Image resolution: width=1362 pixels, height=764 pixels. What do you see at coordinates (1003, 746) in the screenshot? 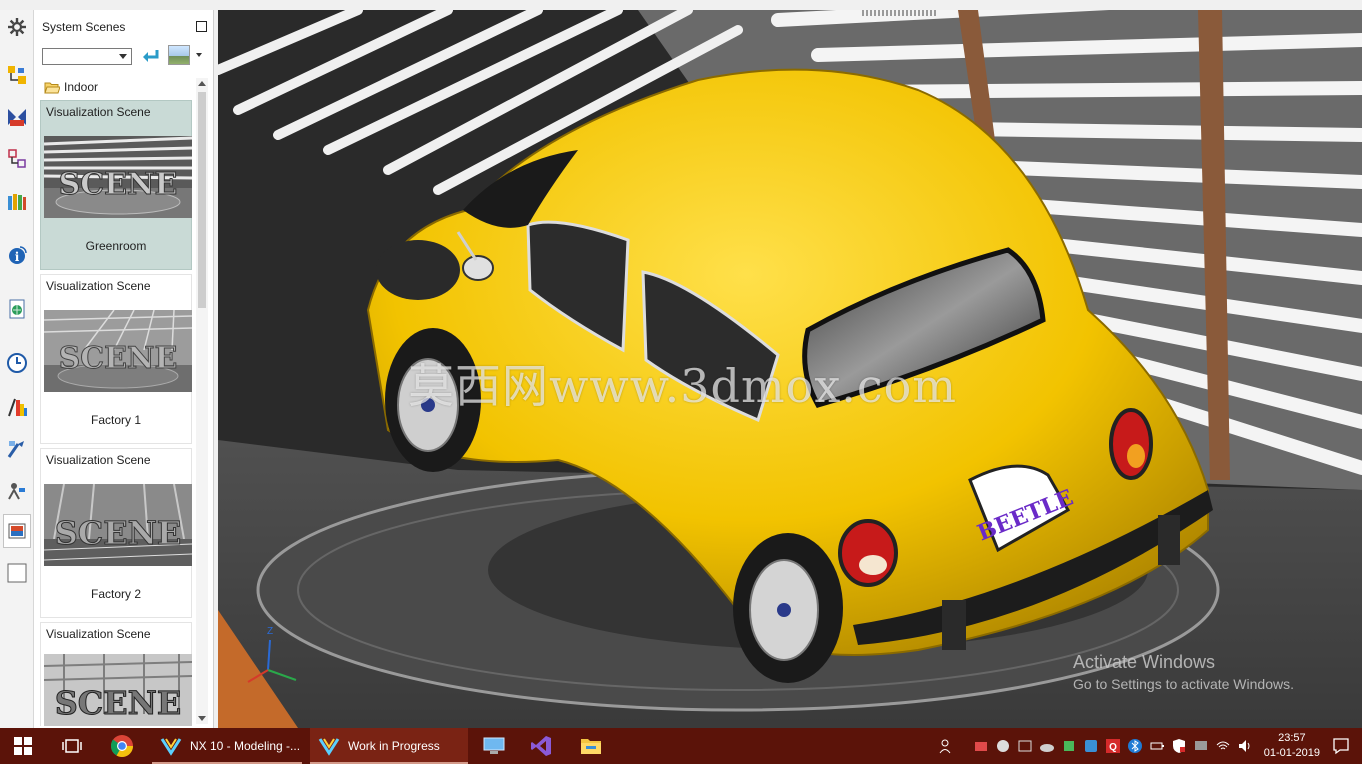
I see `sync-icon` at bounding box center [1003, 746].